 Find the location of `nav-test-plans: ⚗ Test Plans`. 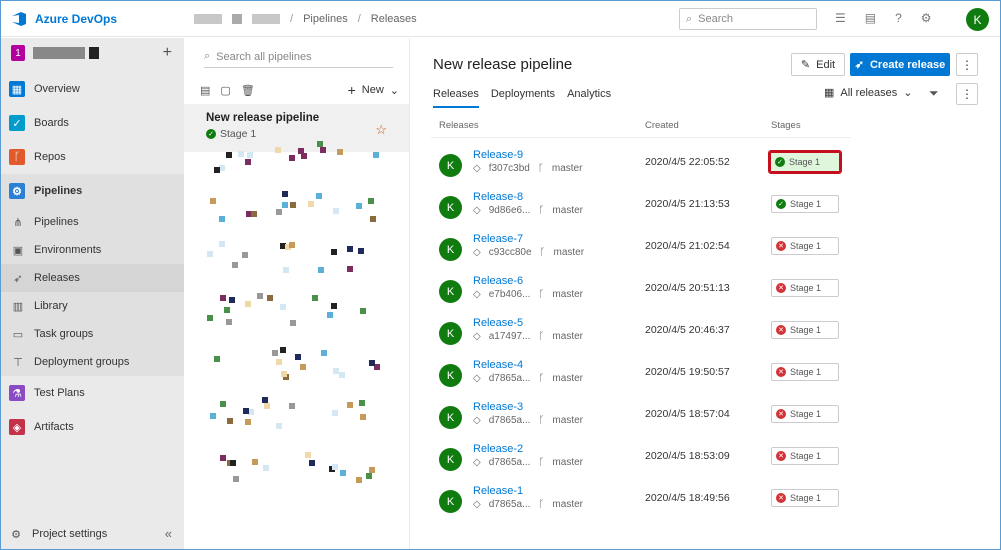

nav-test-plans: ⚗ Test Plans is located at coordinates (92, 393).